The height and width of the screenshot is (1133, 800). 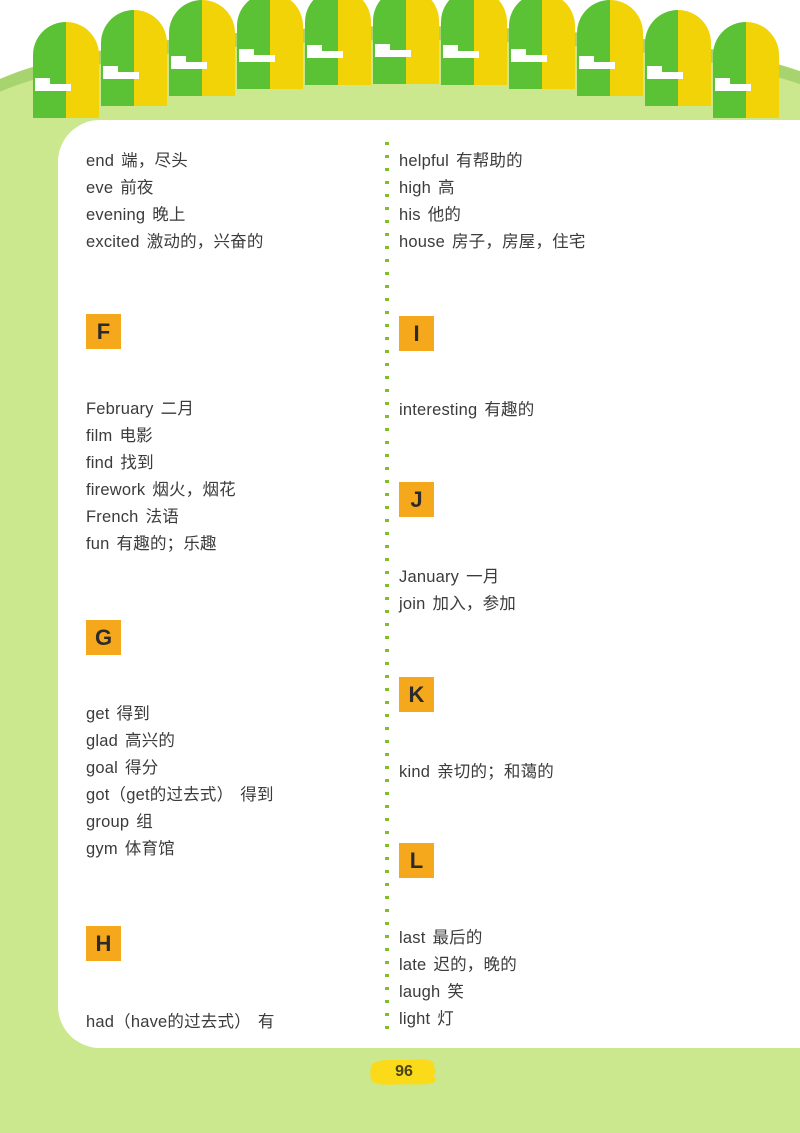 What do you see at coordinates (116, 490) in the screenshot?
I see `word-entry-english: firework` at bounding box center [116, 490].